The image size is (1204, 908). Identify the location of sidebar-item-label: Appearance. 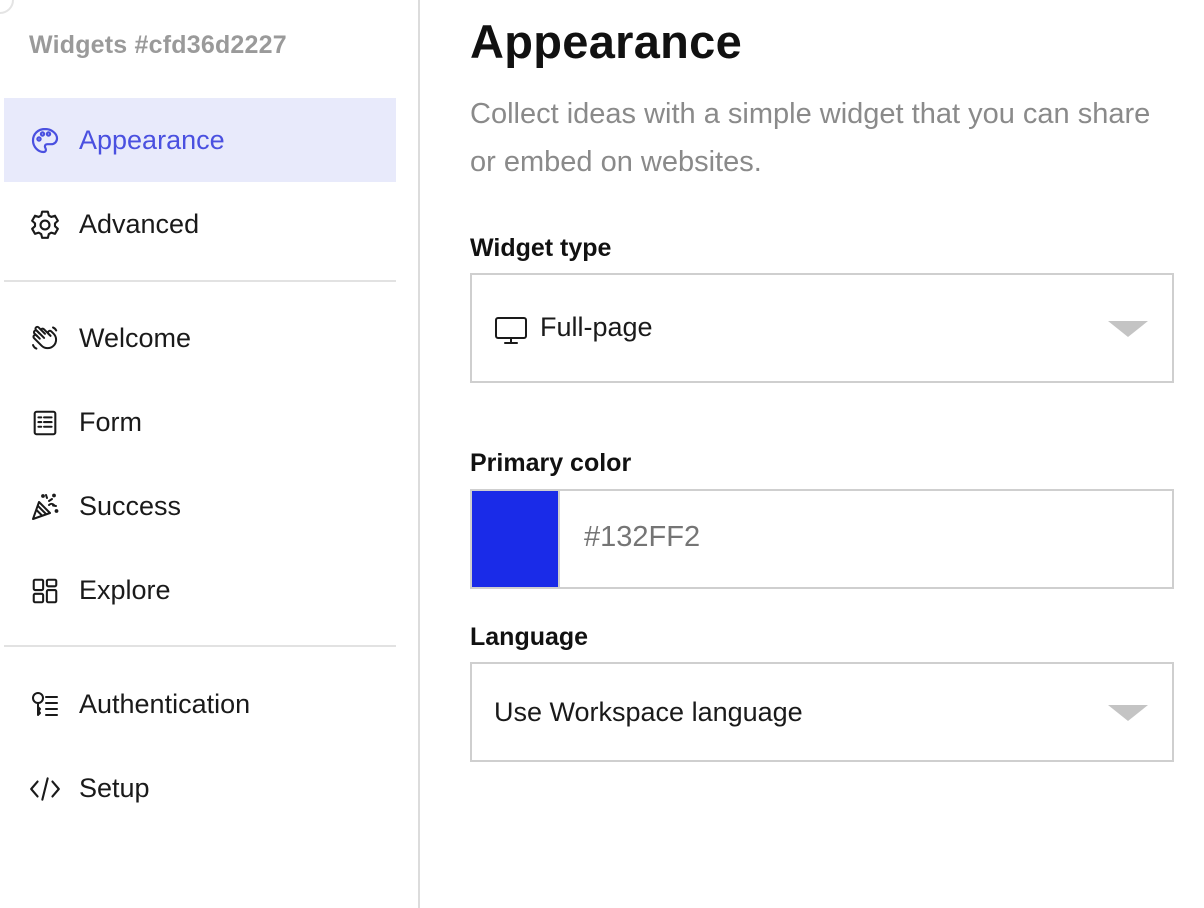
(152, 140).